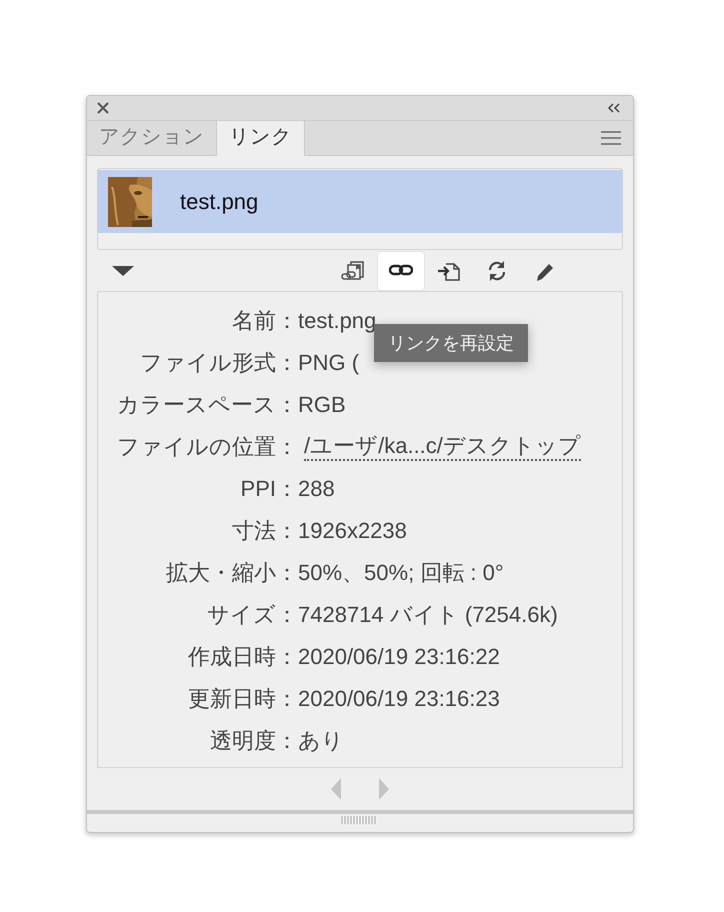 The image size is (724, 912). I want to click on menu-icon, so click(611, 138).